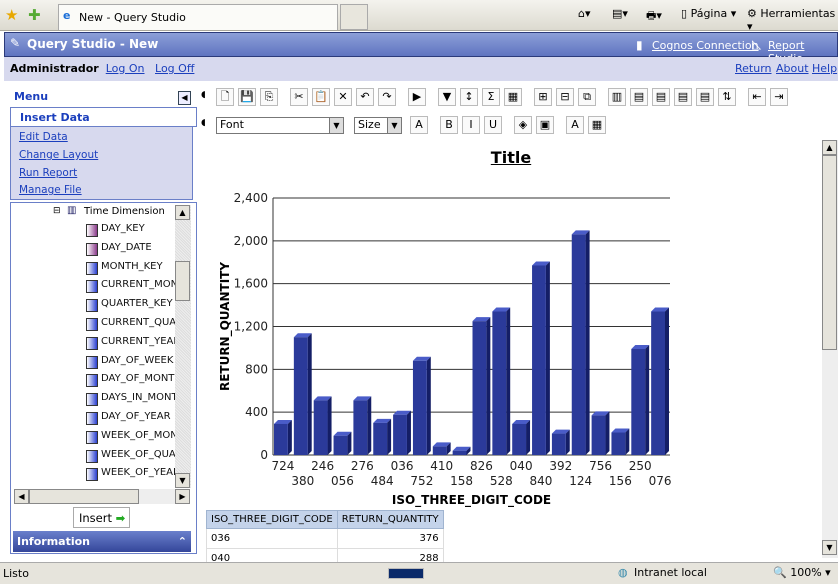  What do you see at coordinates (182, 541) in the screenshot?
I see `expand-icon: ⌃` at bounding box center [182, 541].